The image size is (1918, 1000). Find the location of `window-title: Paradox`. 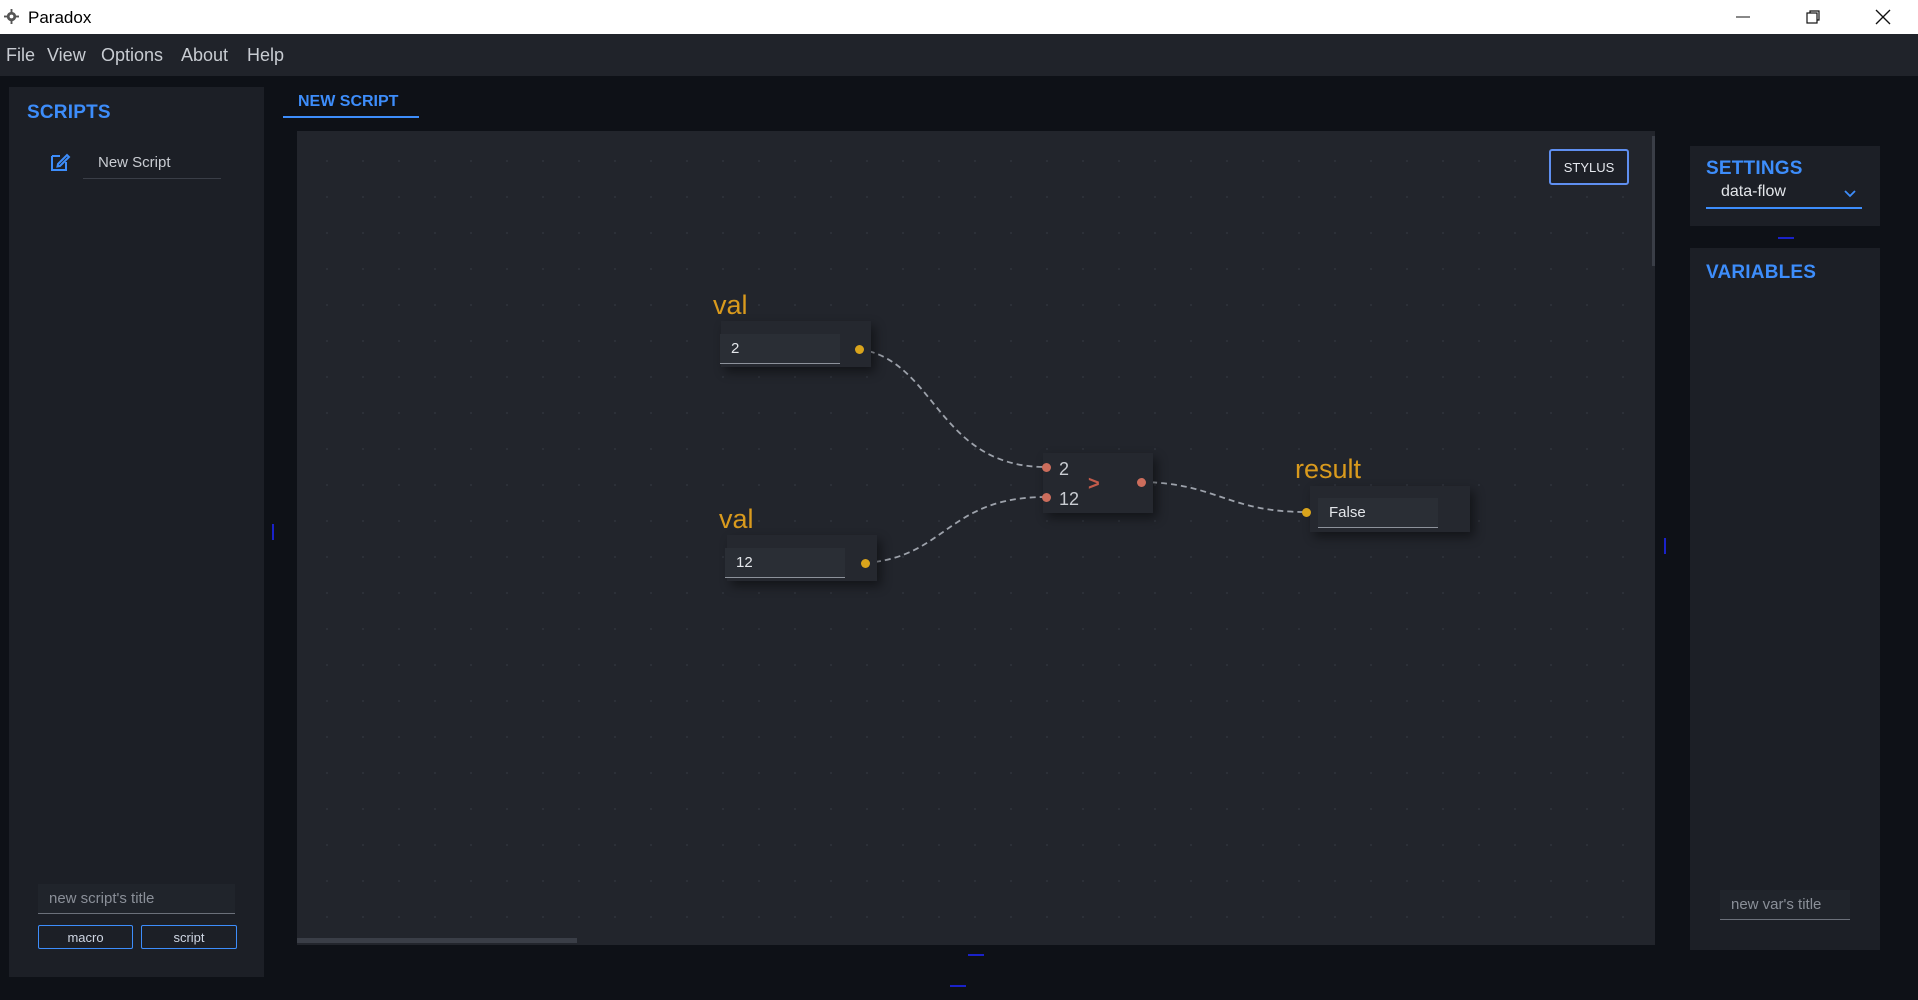

window-title: Paradox is located at coordinates (60, 17).